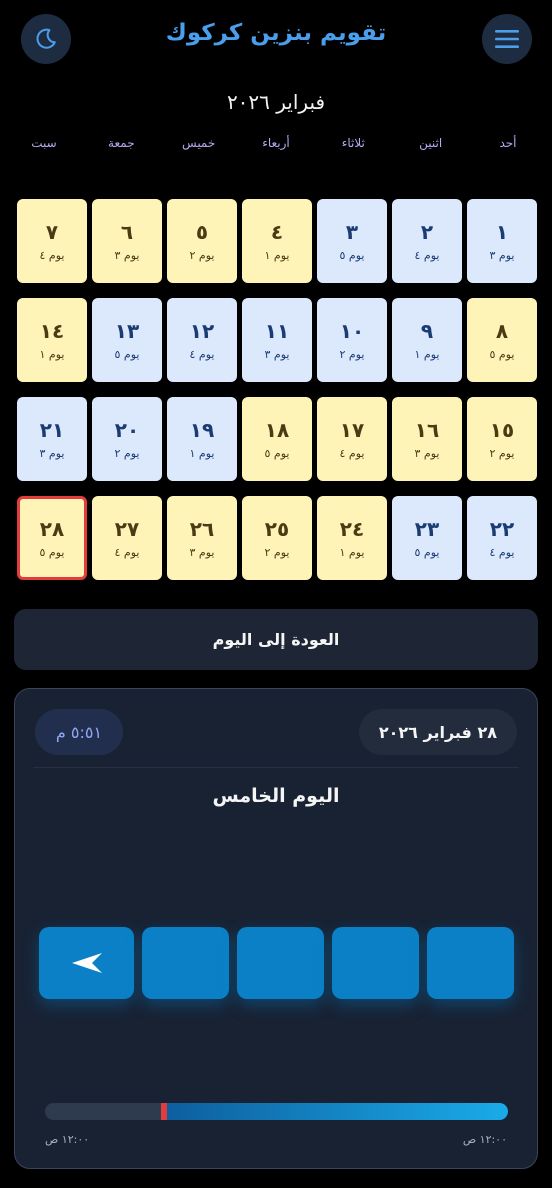  What do you see at coordinates (202, 330) in the screenshot?
I see `day-number: ١٢` at bounding box center [202, 330].